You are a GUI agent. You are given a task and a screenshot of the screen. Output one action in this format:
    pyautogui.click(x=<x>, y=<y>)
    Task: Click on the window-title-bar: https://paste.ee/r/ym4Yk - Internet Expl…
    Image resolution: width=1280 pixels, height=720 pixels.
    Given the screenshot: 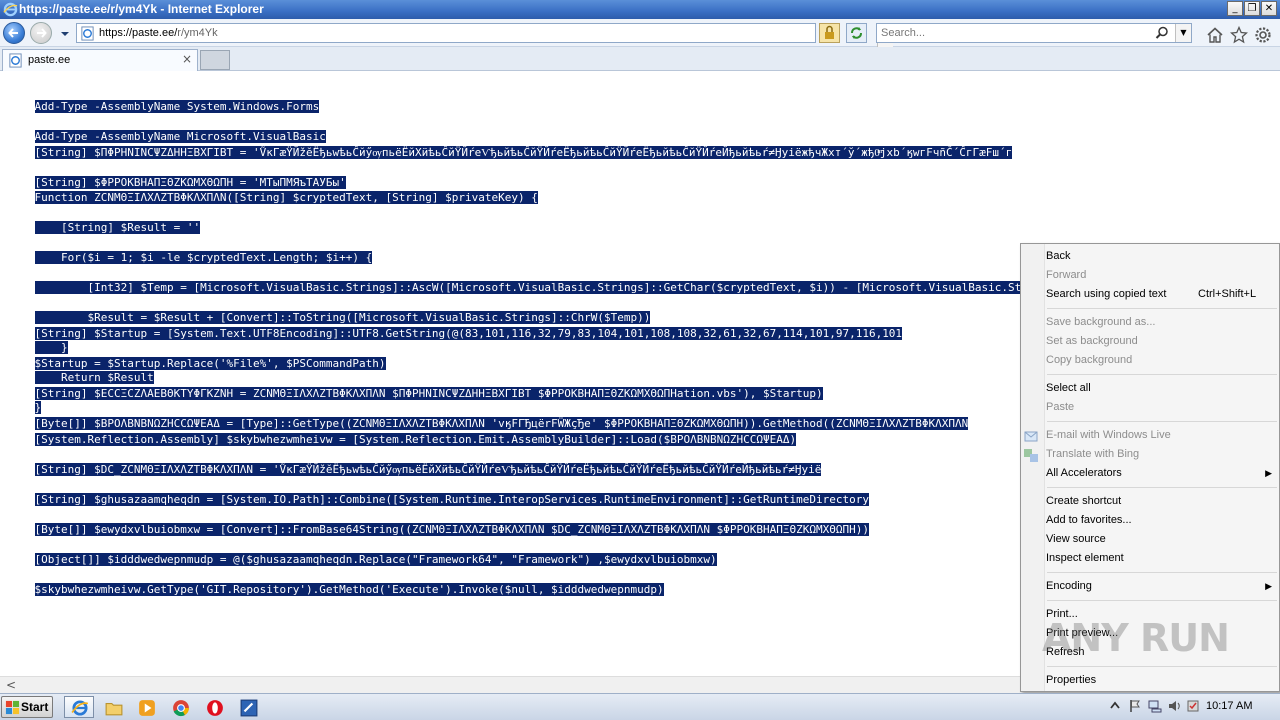 What is the action you would take?
    pyautogui.click(x=640, y=9)
    